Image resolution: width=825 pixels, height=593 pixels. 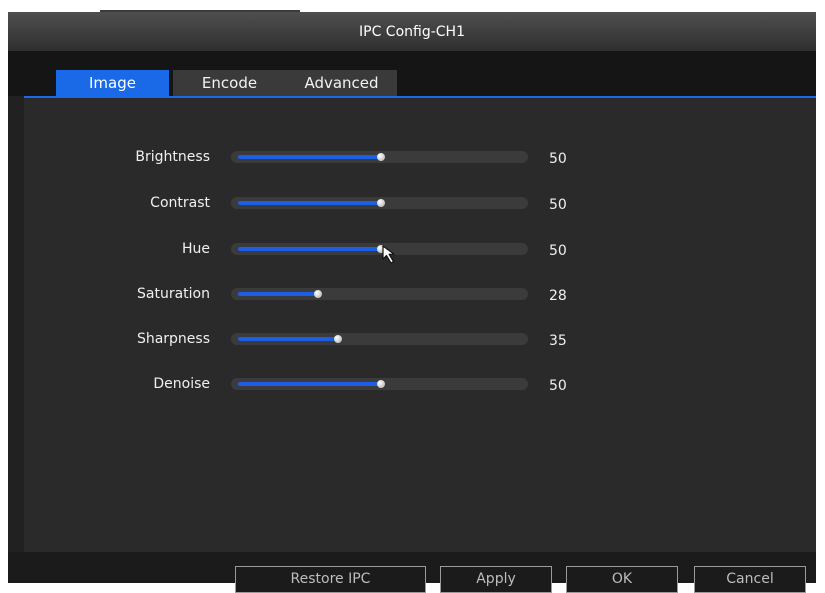 What do you see at coordinates (288, 339) in the screenshot?
I see `sharpness-slider-fill` at bounding box center [288, 339].